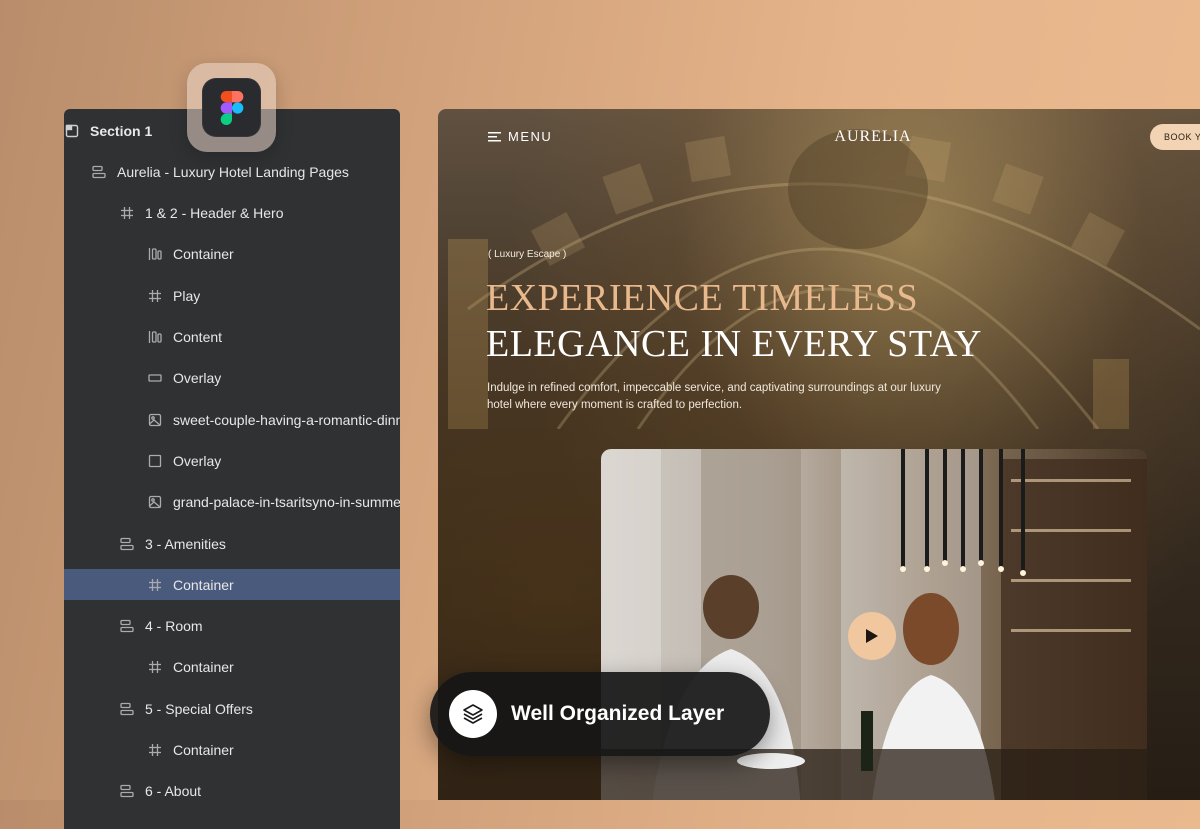  Describe the element at coordinates (286, 419) in the screenshot. I see `layer-label: sweet-couple-having-a-romantic-dinner` at that location.